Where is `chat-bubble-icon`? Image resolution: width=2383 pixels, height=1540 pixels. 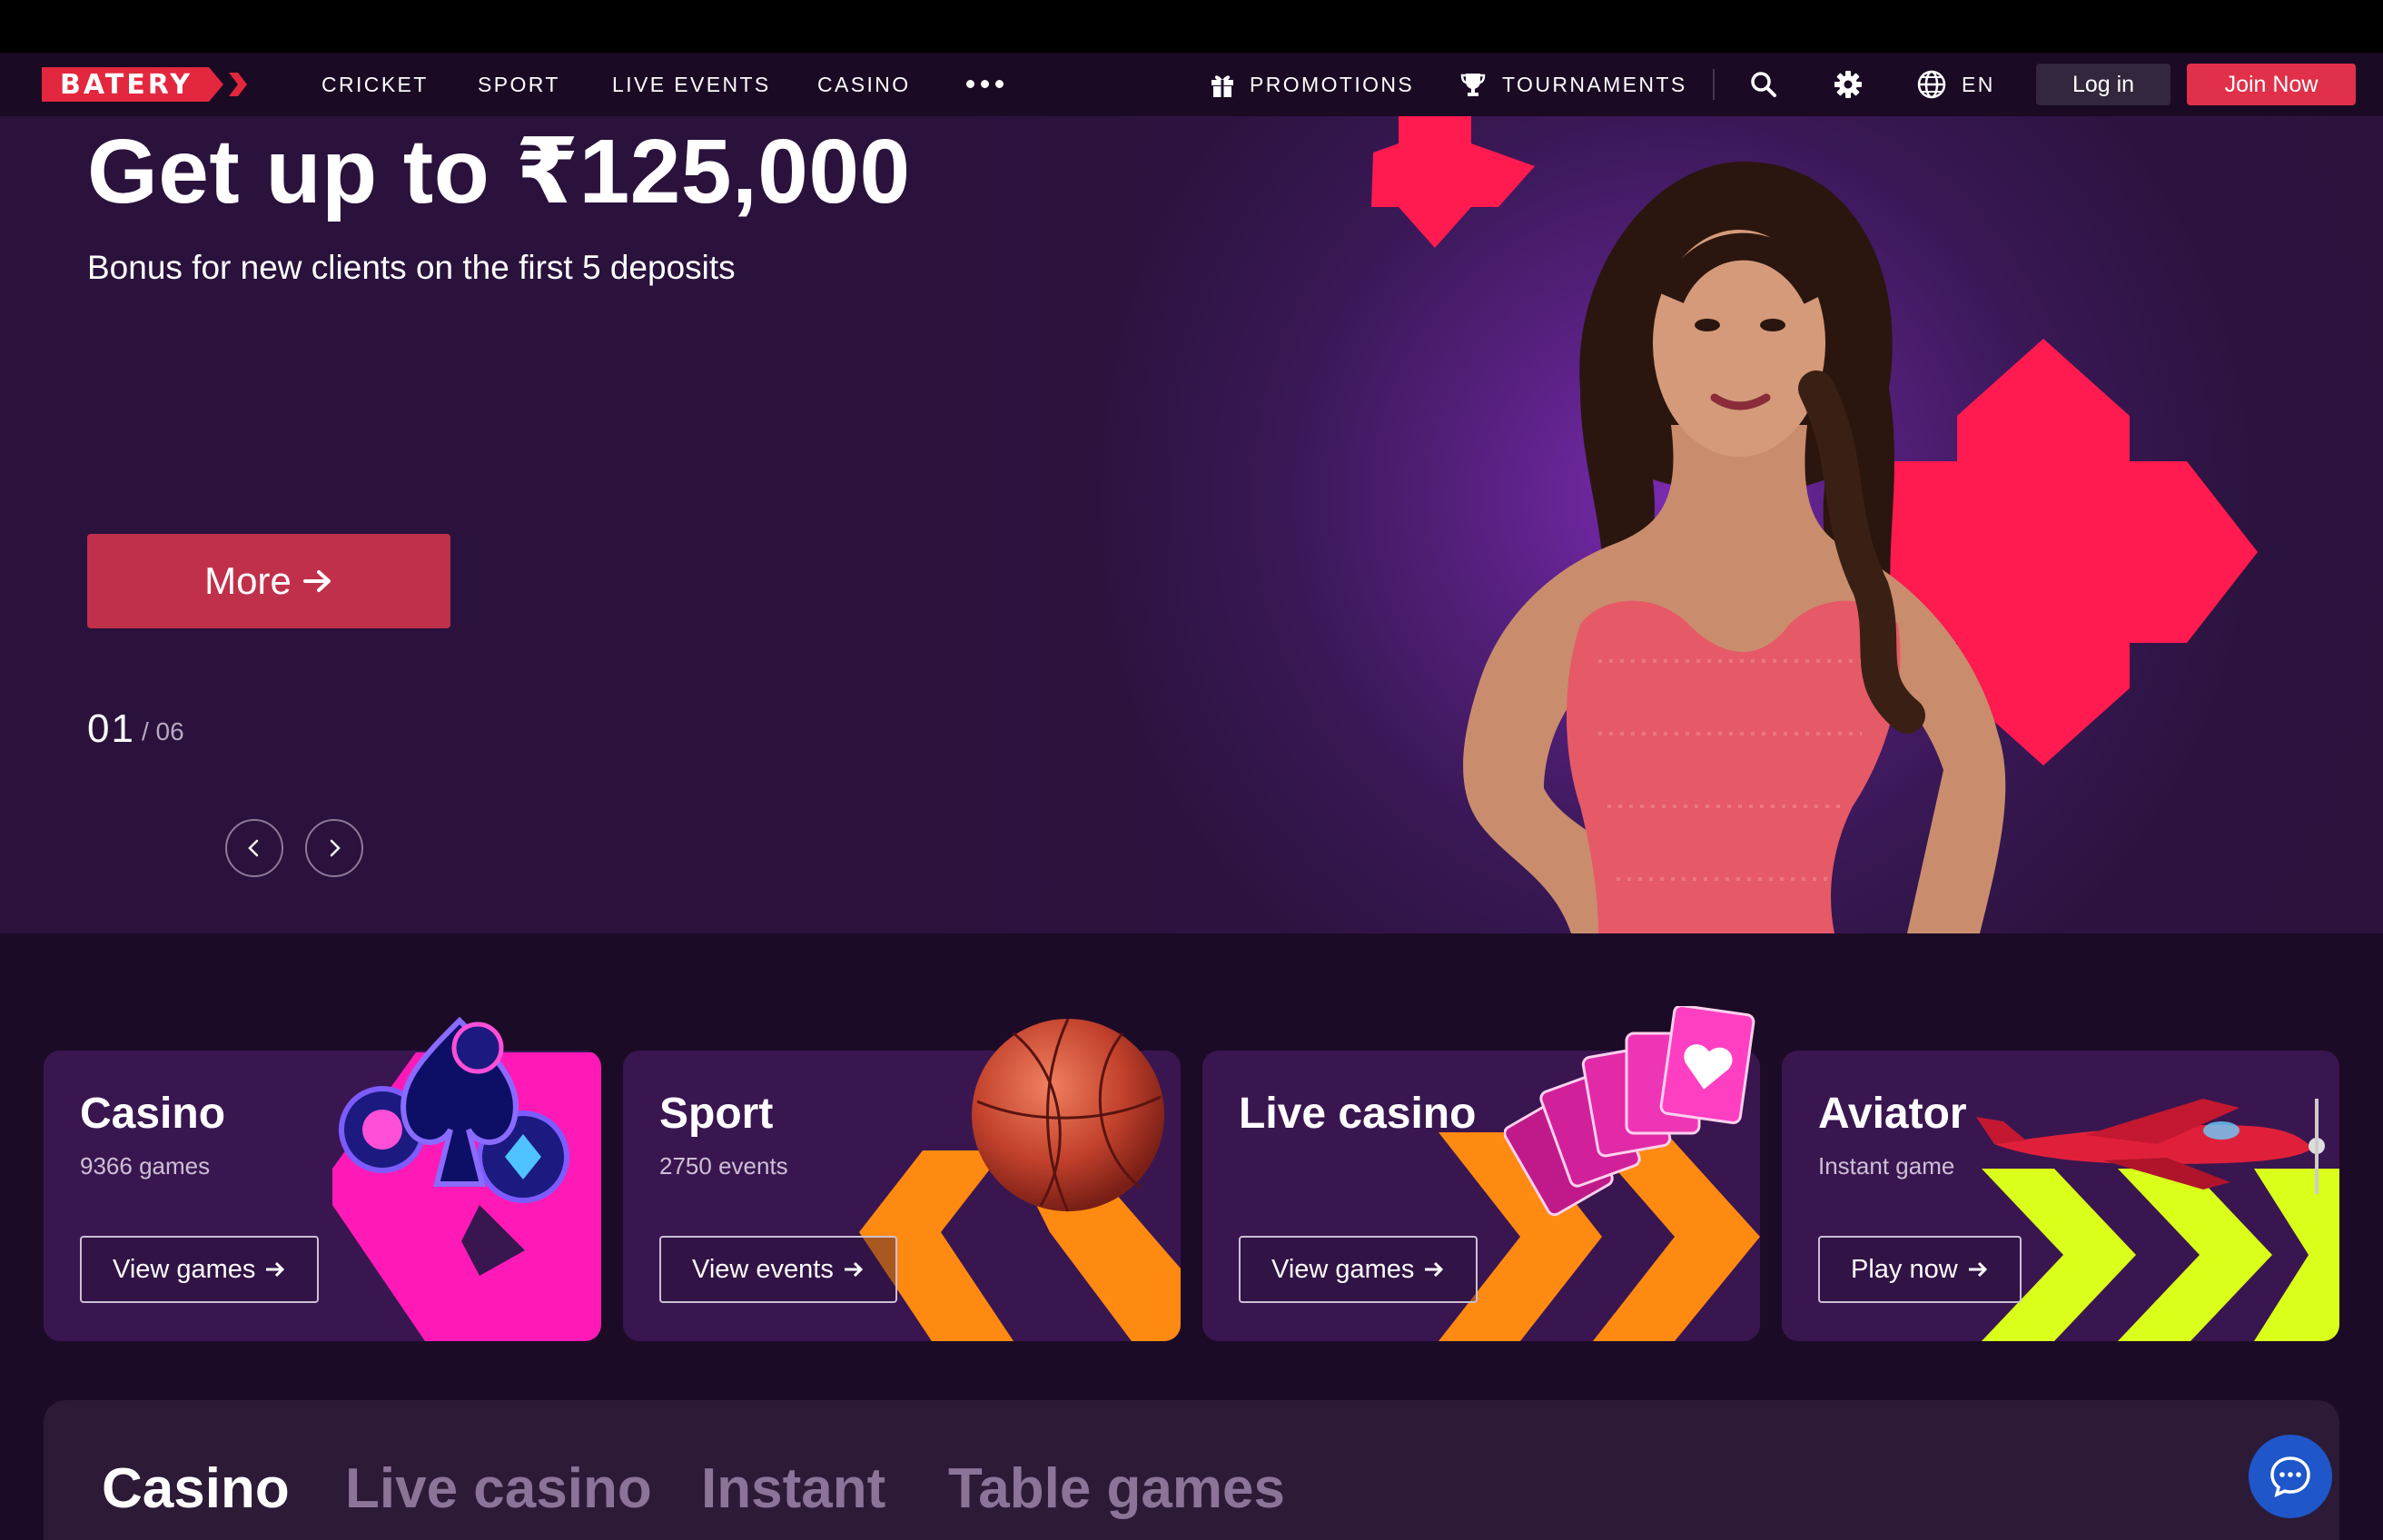 chat-bubble-icon is located at coordinates (2290, 1477).